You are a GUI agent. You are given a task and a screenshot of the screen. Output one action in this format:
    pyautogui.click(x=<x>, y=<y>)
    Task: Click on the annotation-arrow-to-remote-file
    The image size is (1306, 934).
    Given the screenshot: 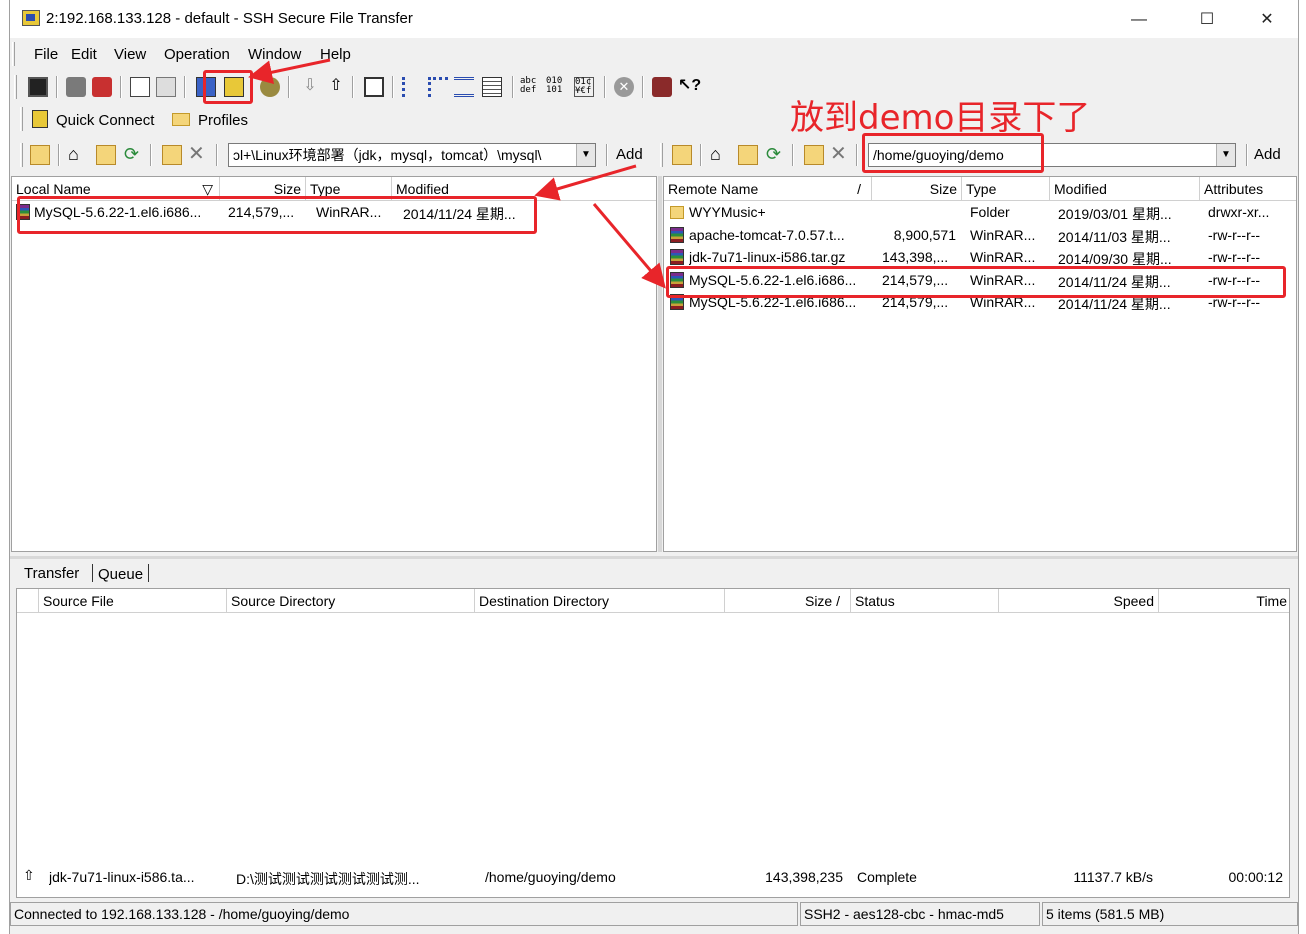 What is the action you would take?
    pyautogui.click(x=629, y=246)
    